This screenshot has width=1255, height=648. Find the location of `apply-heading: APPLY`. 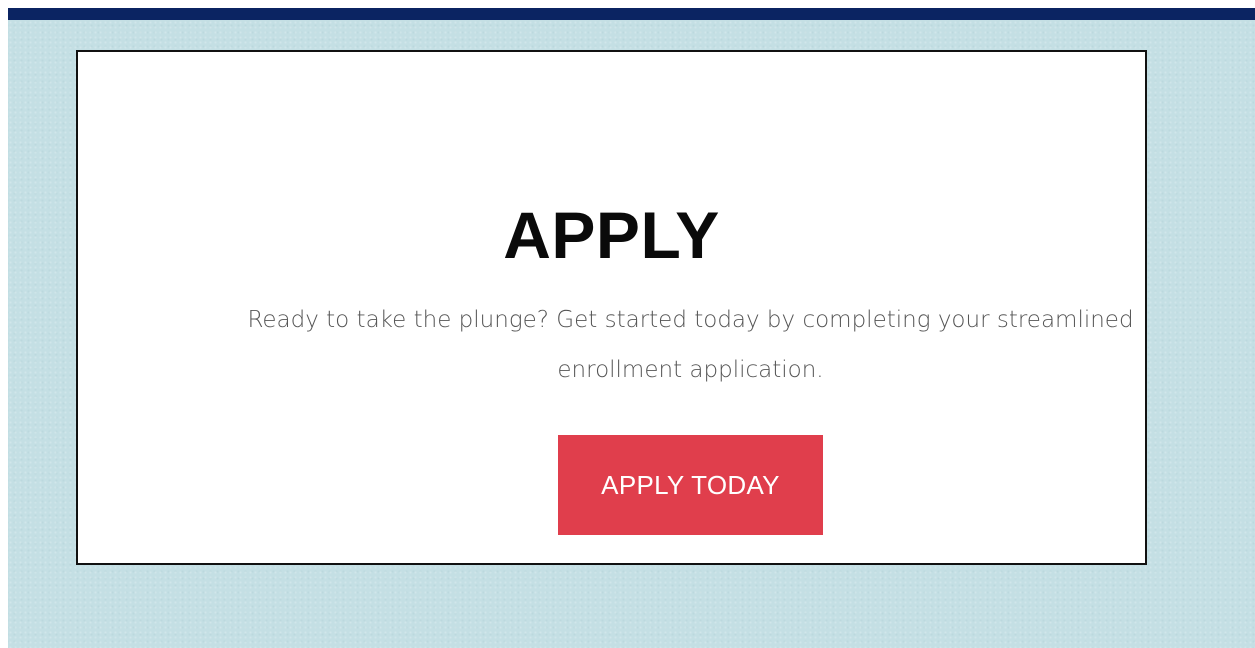

apply-heading: APPLY is located at coordinates (611, 235).